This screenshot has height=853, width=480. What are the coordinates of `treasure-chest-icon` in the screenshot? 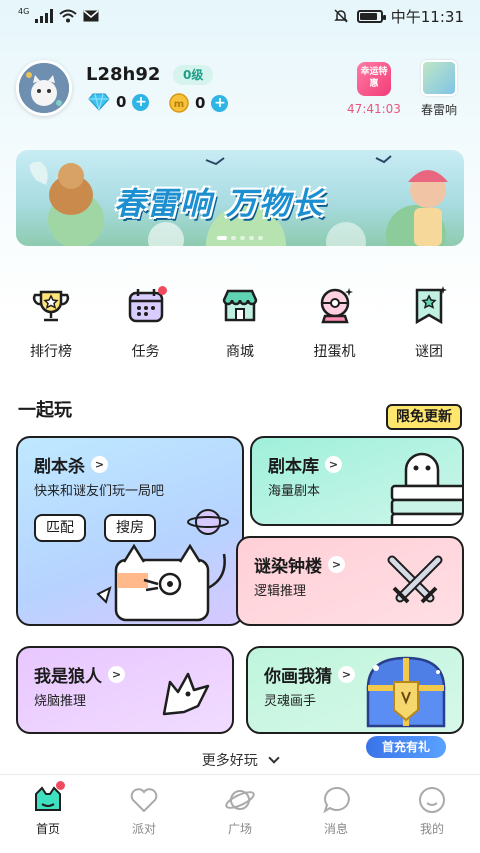 It's located at (406, 692).